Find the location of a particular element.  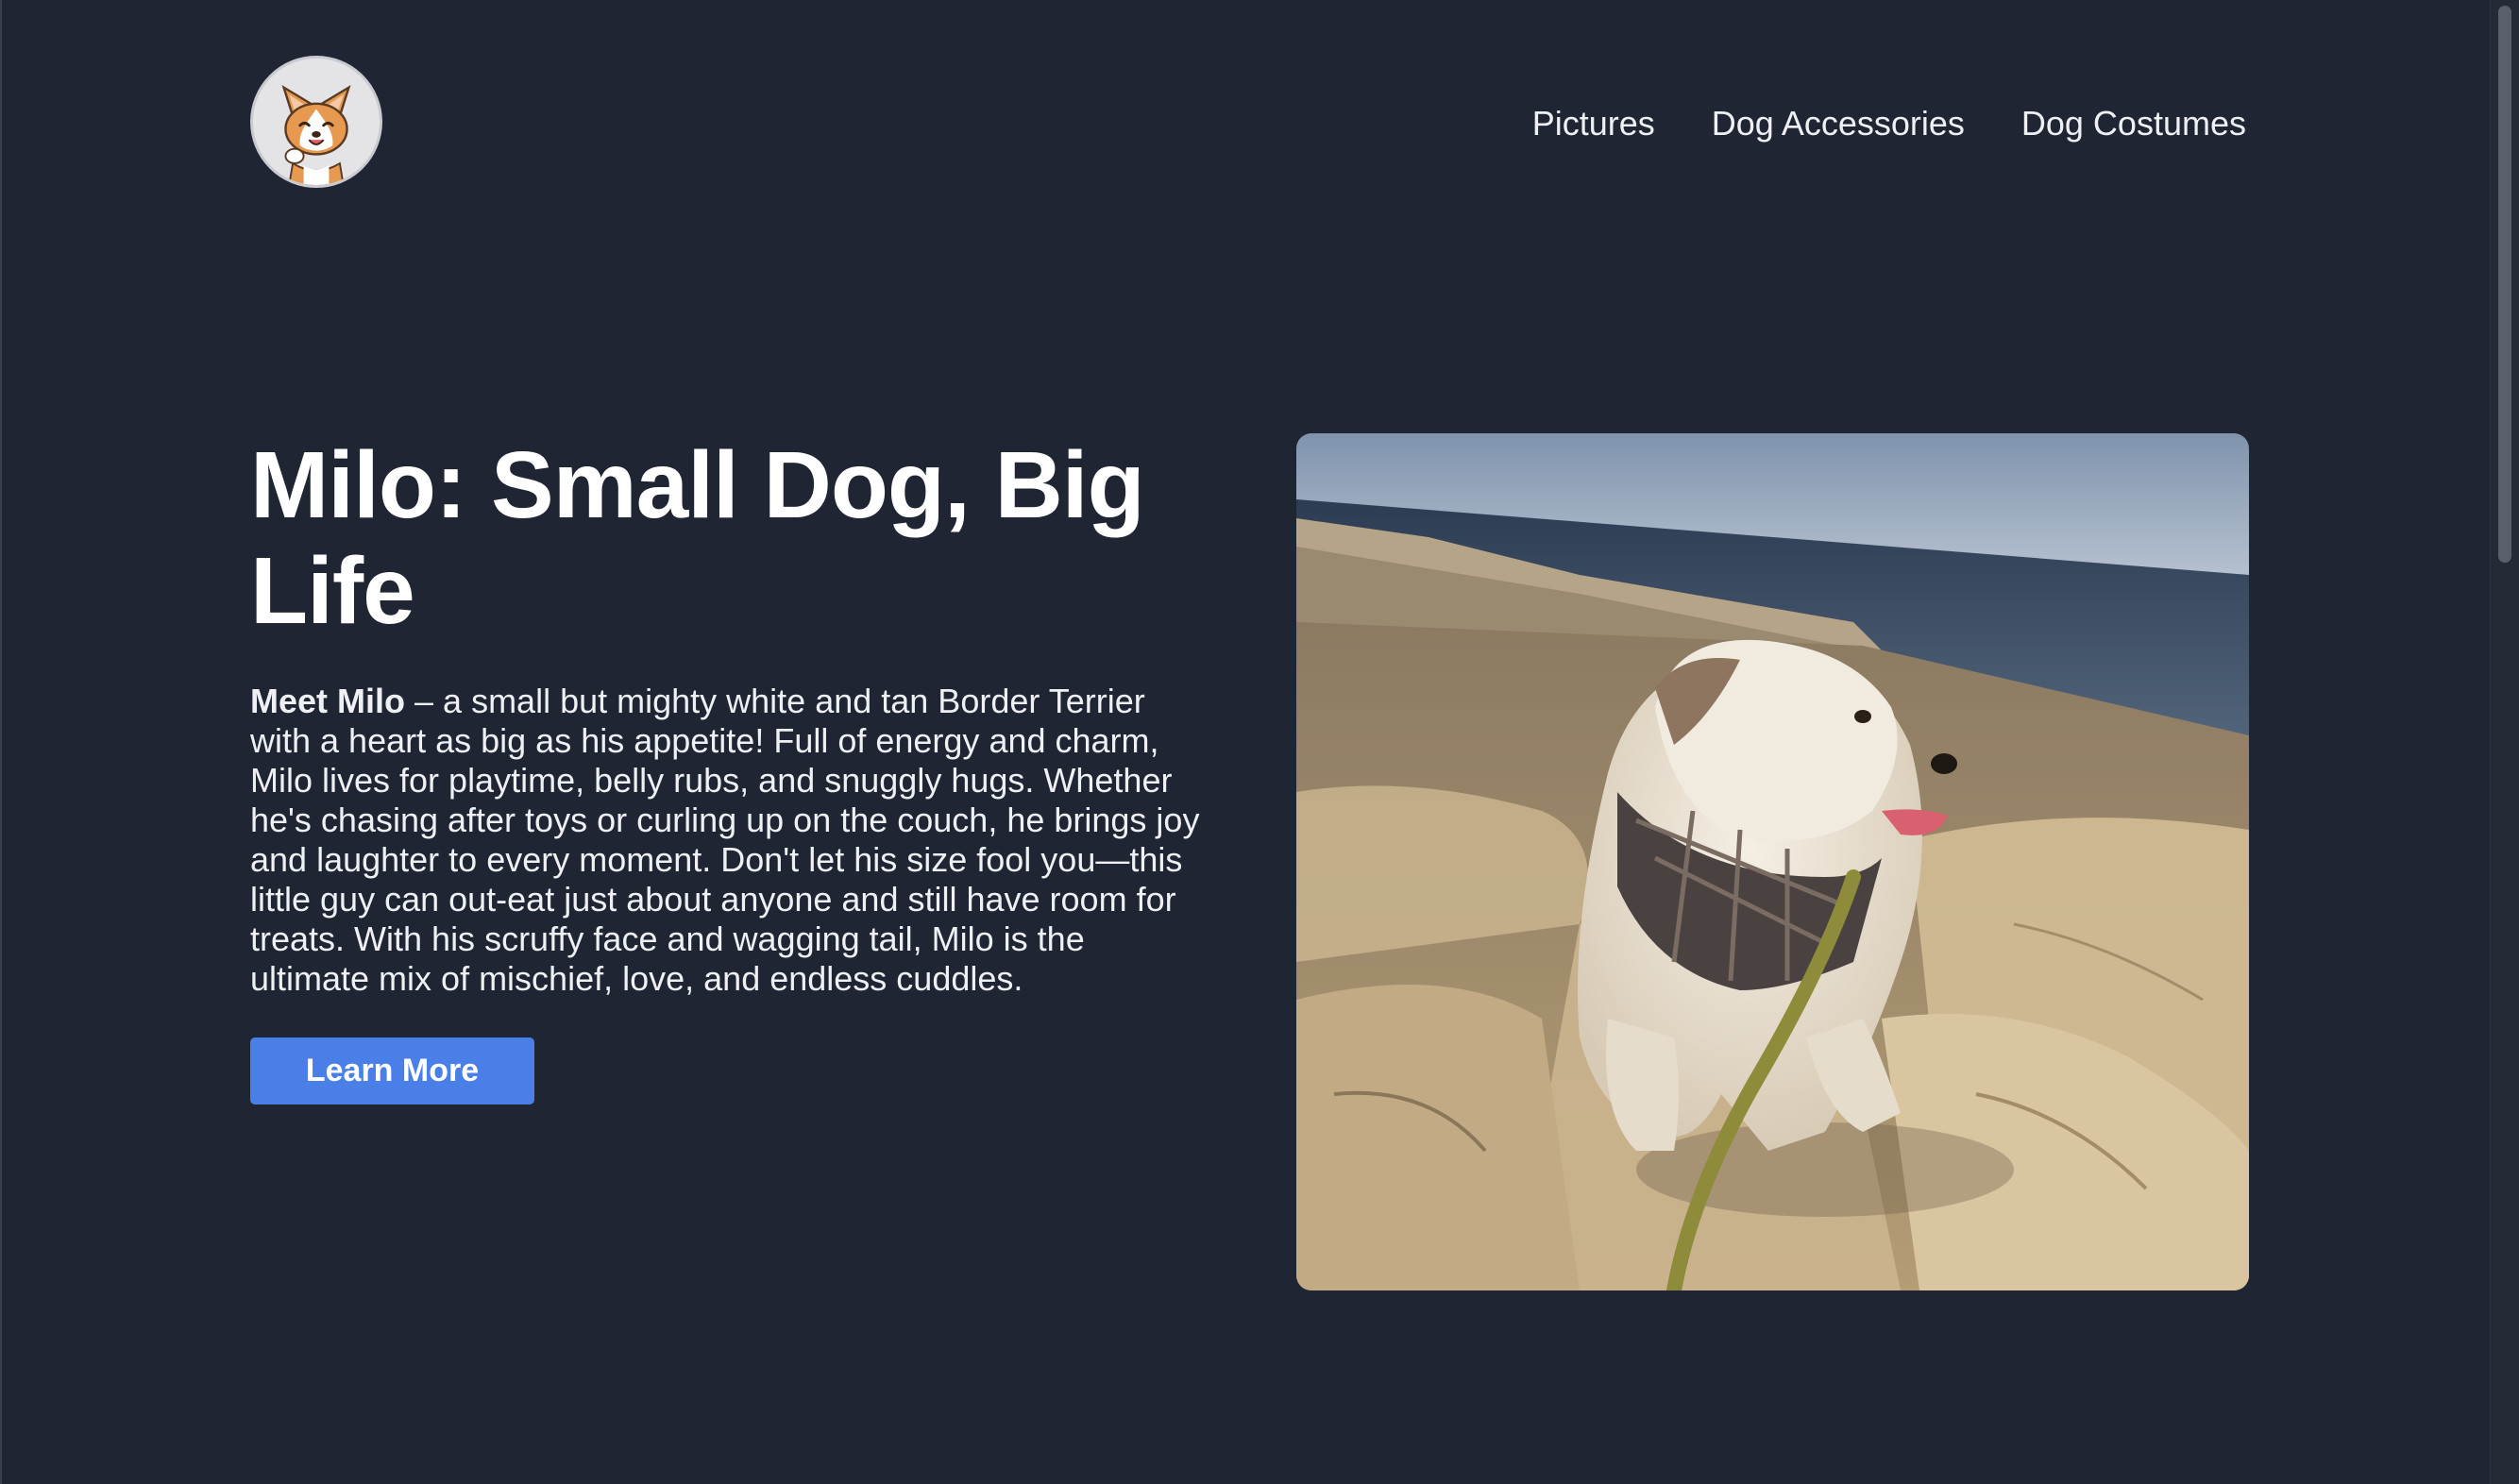

main-nav: Pictures Dog Accessories Dog Costumes is located at coordinates (1889, 124).